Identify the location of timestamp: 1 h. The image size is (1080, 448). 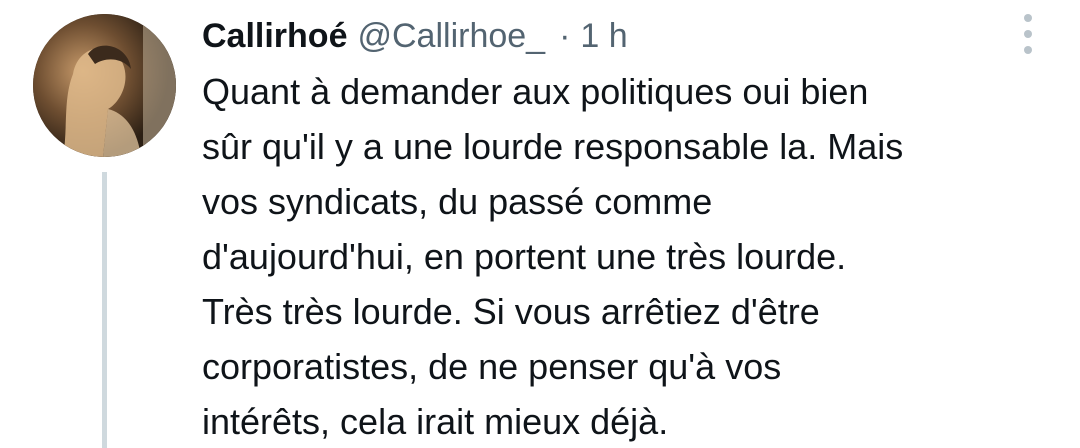
(603, 36).